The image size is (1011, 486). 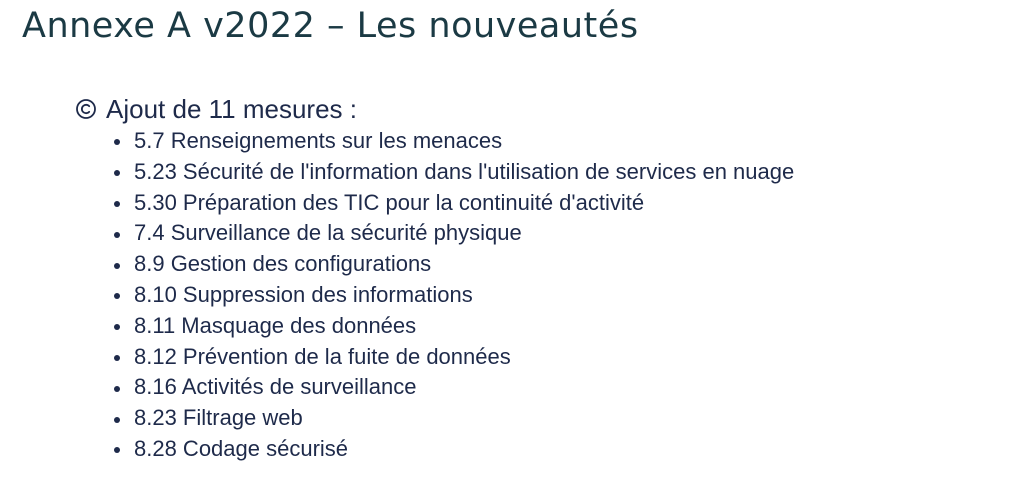 I want to click on copyright-circle-icon, so click(x=86, y=109).